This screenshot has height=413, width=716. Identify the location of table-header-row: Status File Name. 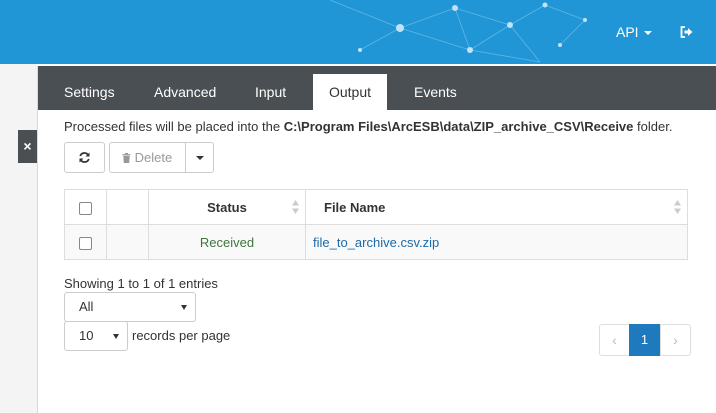
(376, 207).